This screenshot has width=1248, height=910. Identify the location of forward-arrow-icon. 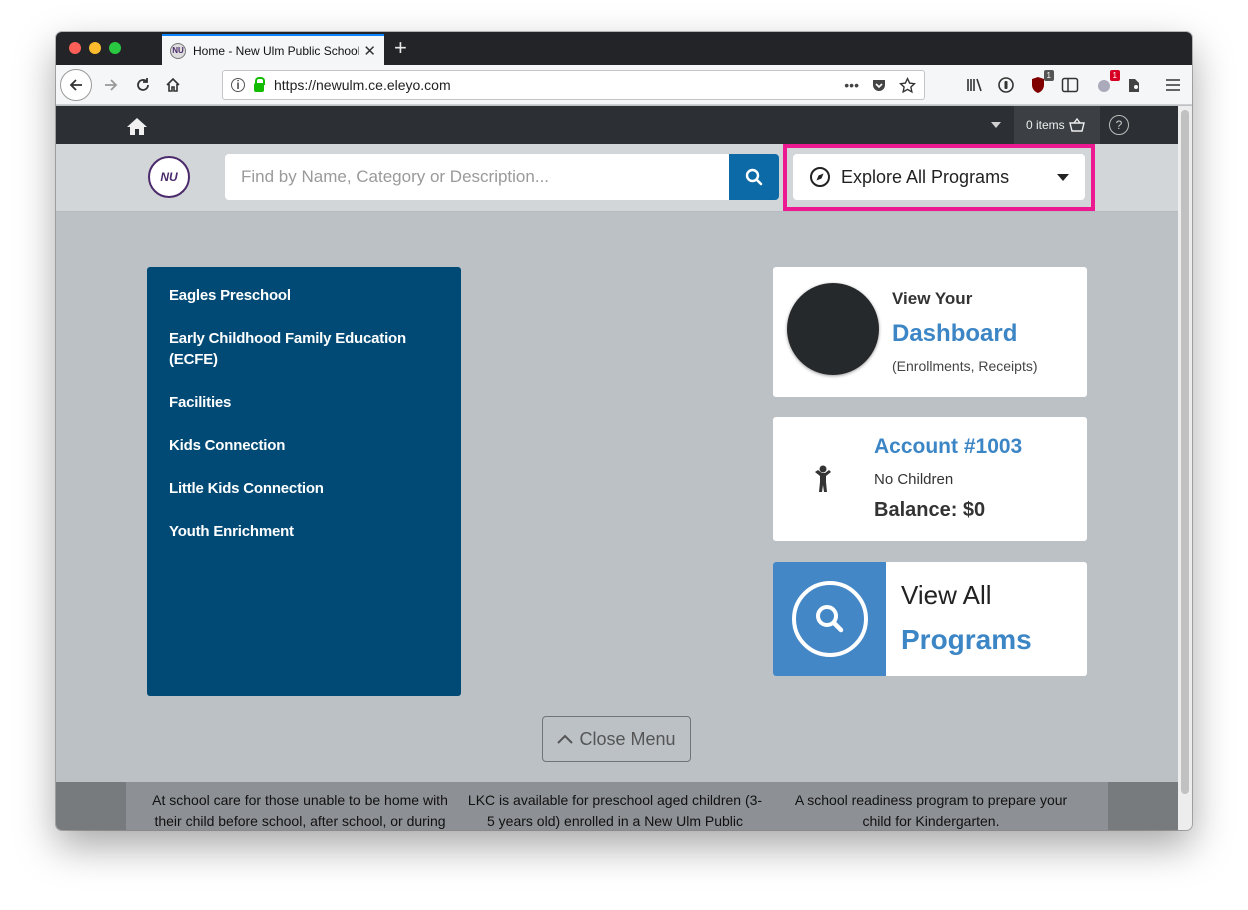
(111, 85).